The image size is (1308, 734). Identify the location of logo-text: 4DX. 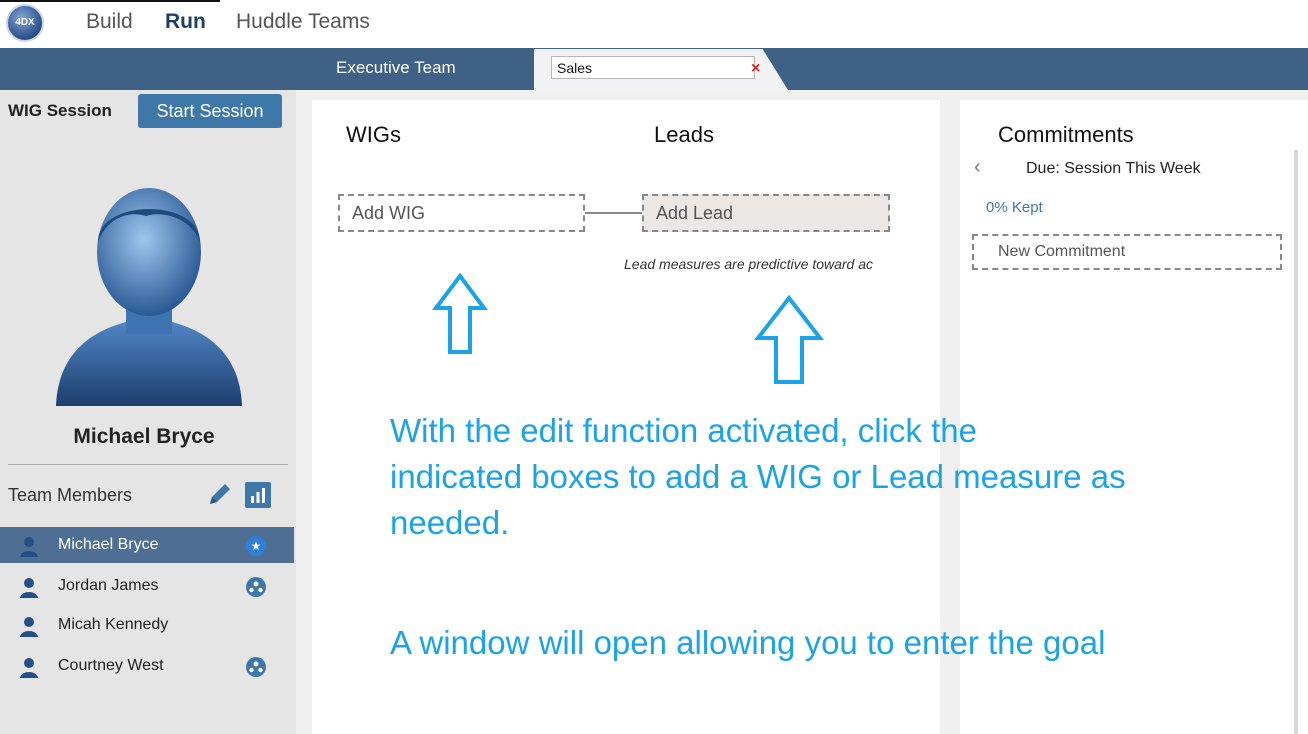
(25, 22).